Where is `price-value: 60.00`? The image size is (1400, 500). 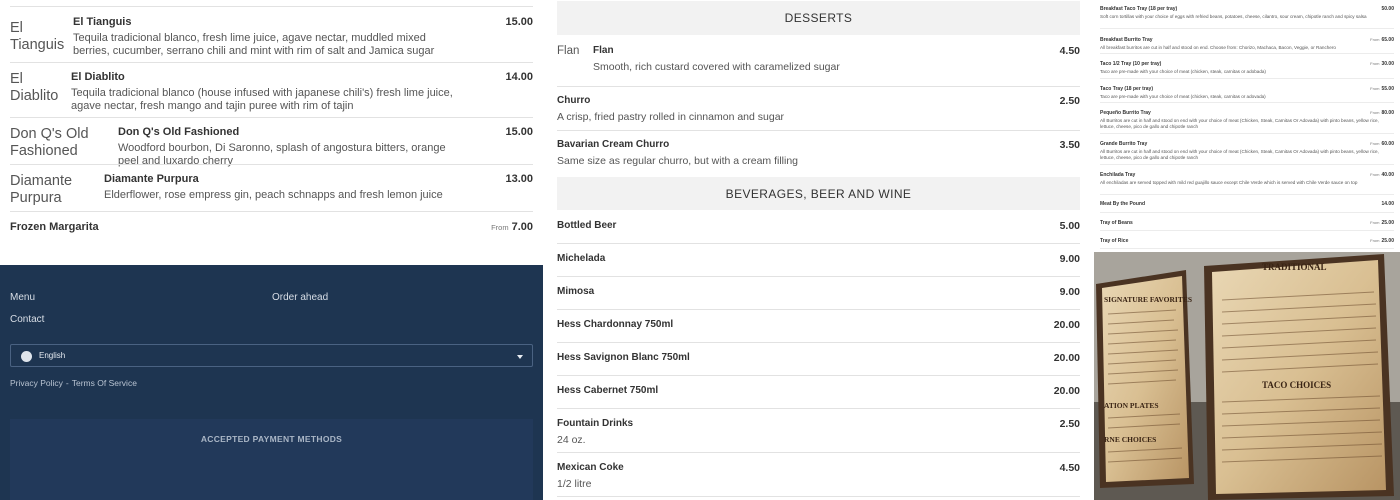 price-value: 60.00 is located at coordinates (1387, 144).